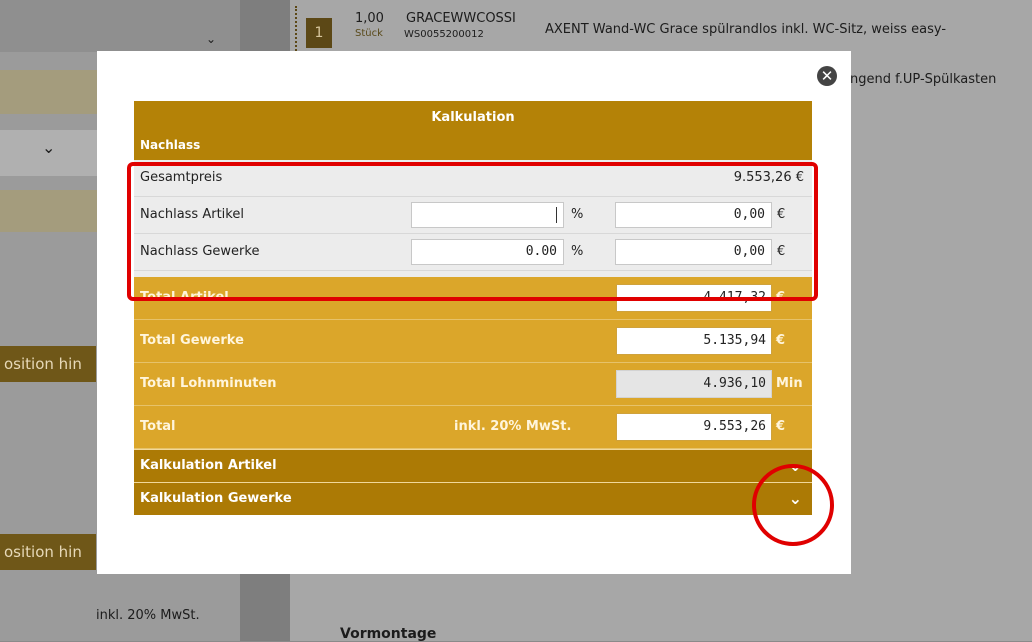 The image size is (1032, 642). What do you see at coordinates (216, 498) in the screenshot?
I see `section-calc-trades-label: Kalkulation Gewerke` at bounding box center [216, 498].